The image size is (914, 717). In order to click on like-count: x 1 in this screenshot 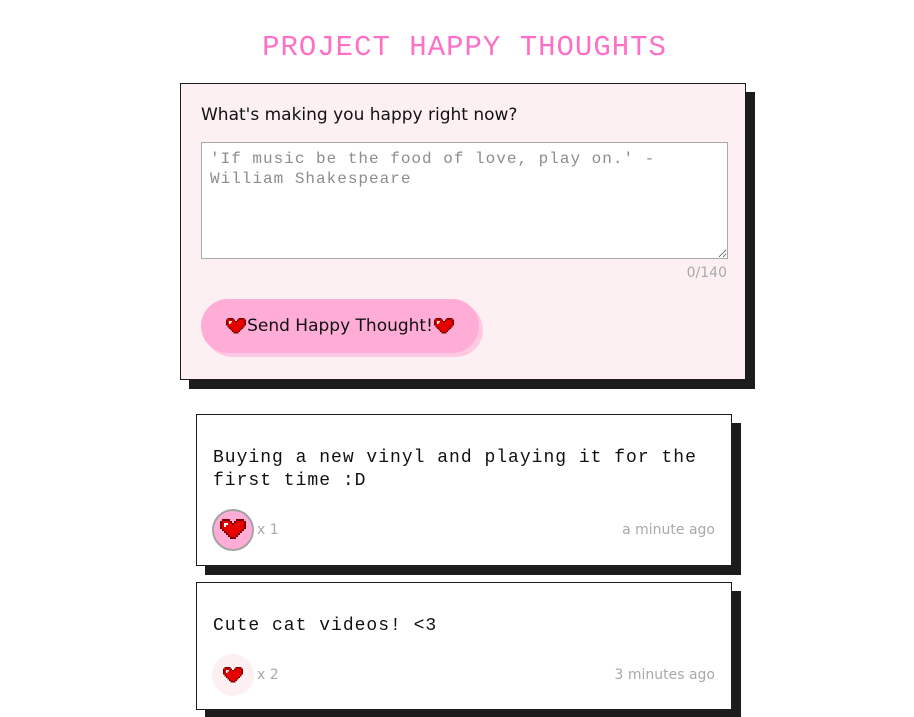, I will do `click(268, 530)`.